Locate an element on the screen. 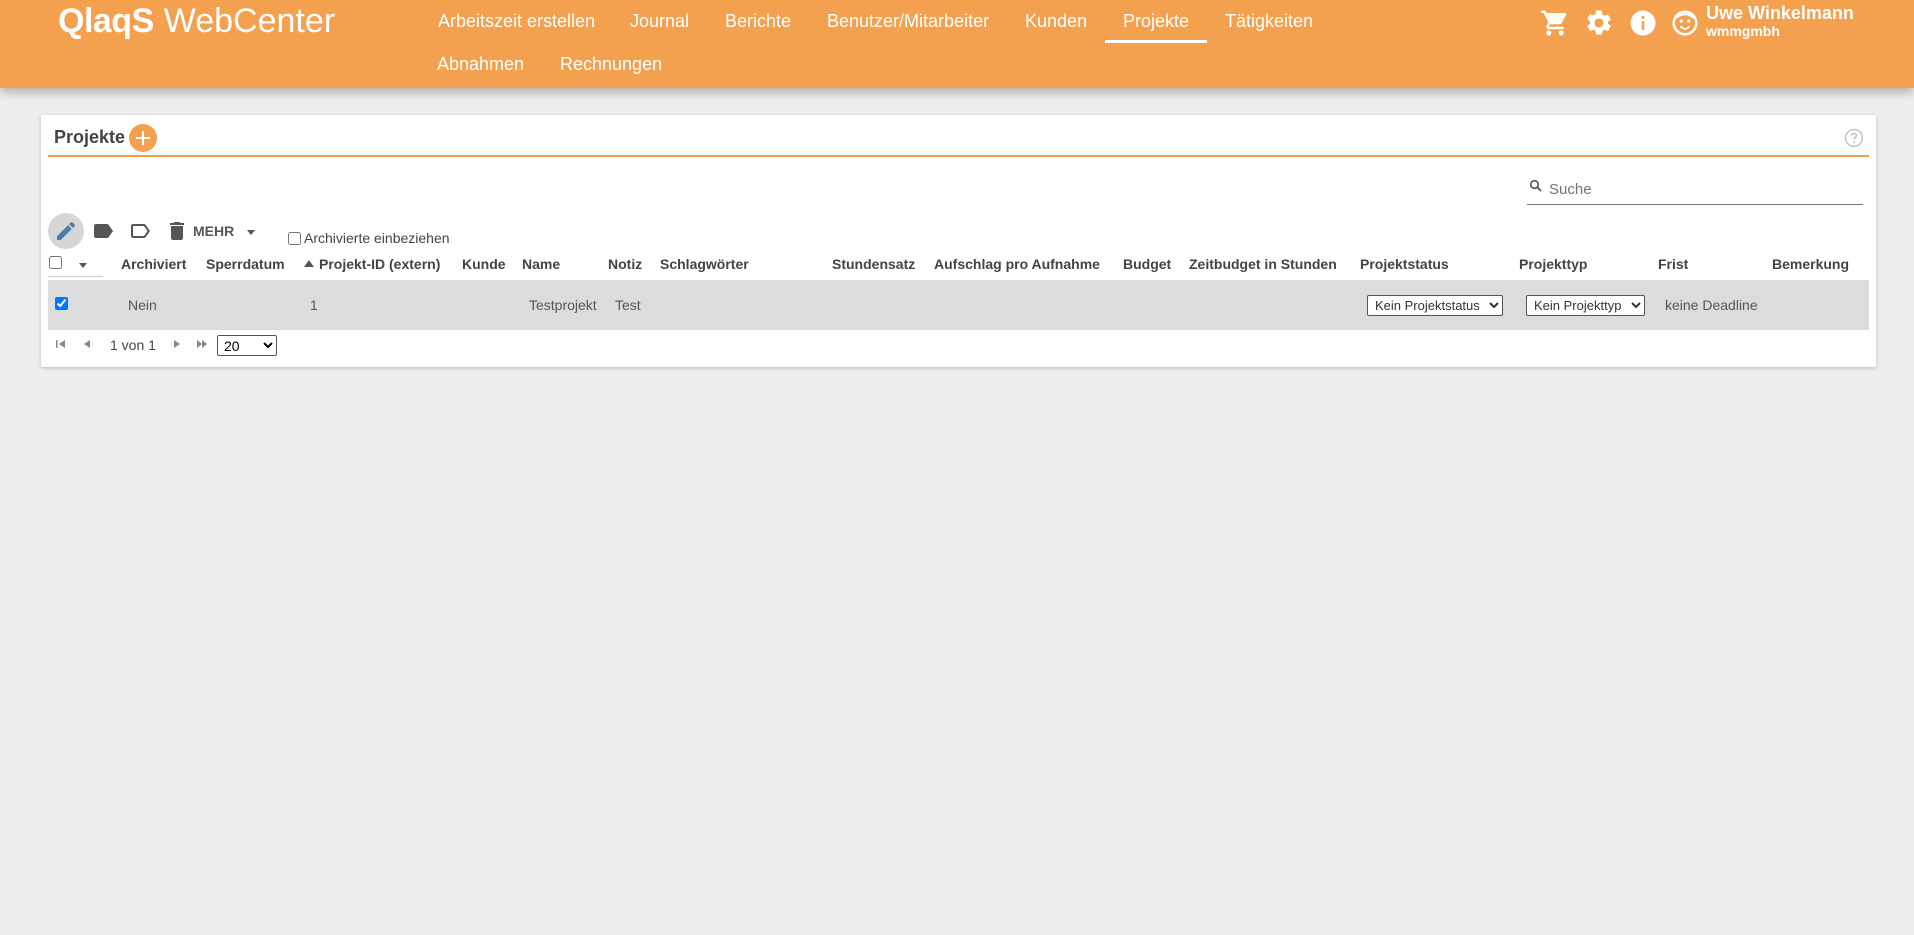  column-header-projekttyp: Projekttyp is located at coordinates (1553, 264).